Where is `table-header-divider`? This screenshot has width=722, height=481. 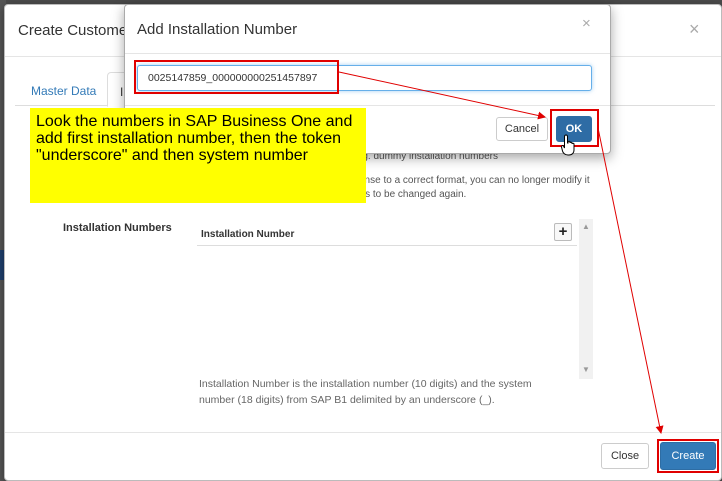 table-header-divider is located at coordinates (387, 245).